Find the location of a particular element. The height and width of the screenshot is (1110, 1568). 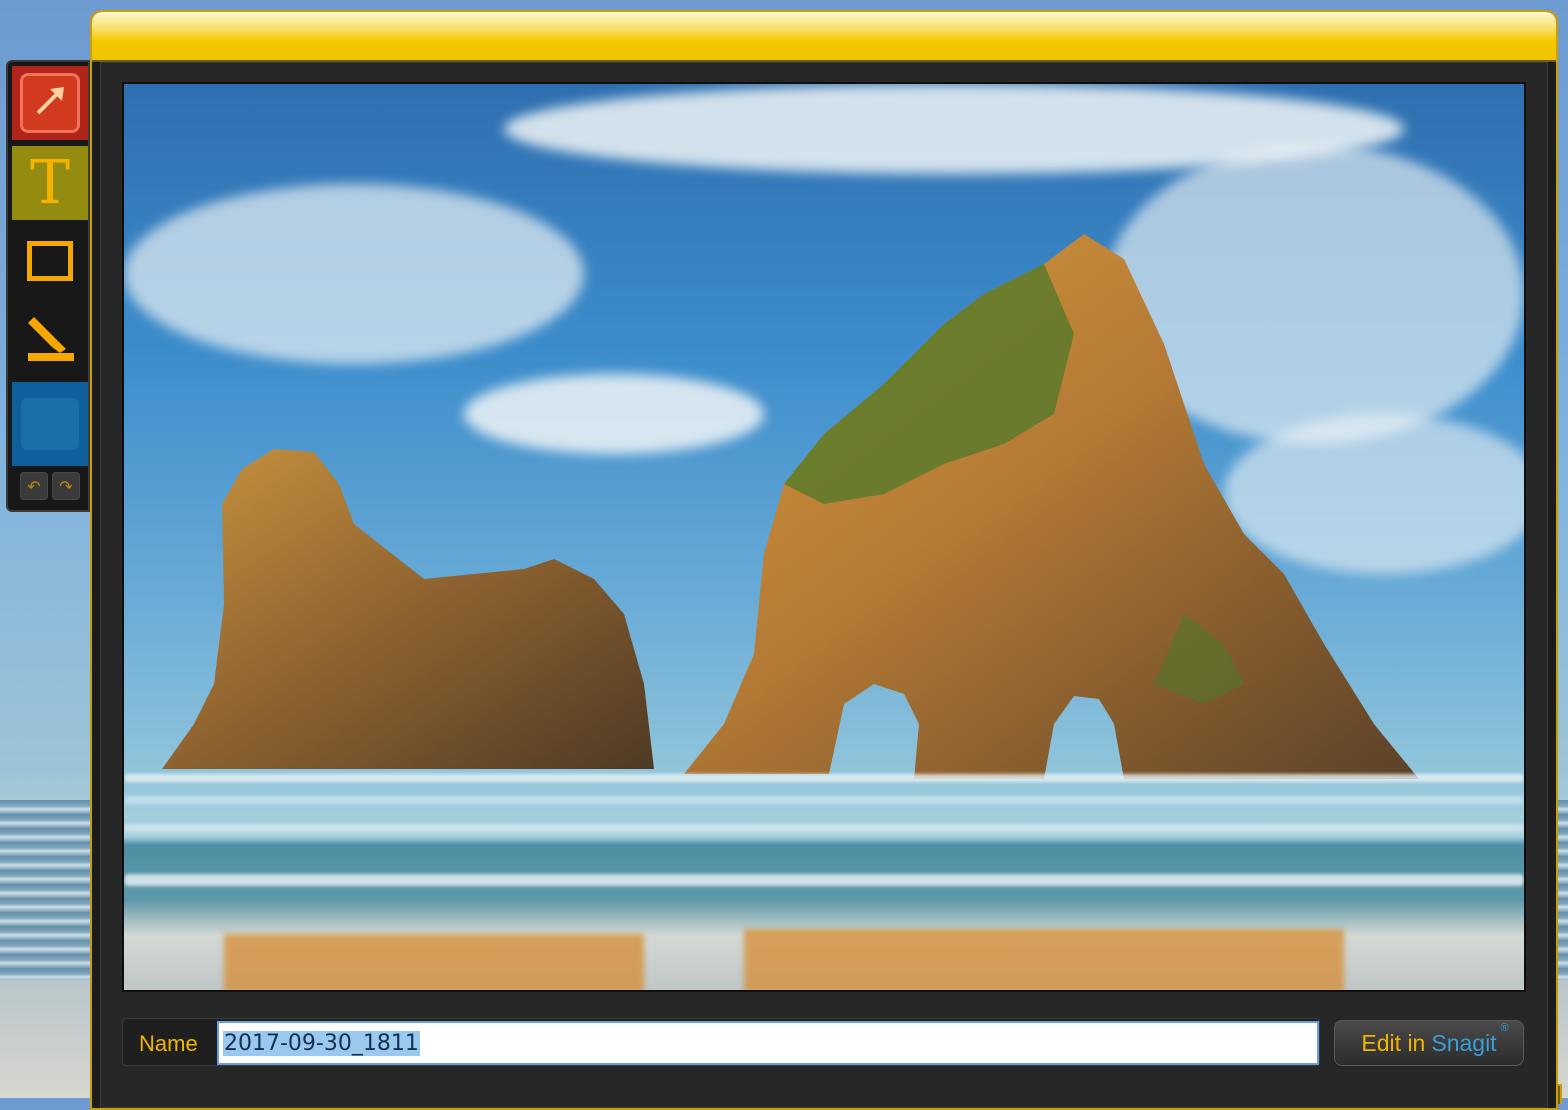

rectangle-icon is located at coordinates (50, 261).